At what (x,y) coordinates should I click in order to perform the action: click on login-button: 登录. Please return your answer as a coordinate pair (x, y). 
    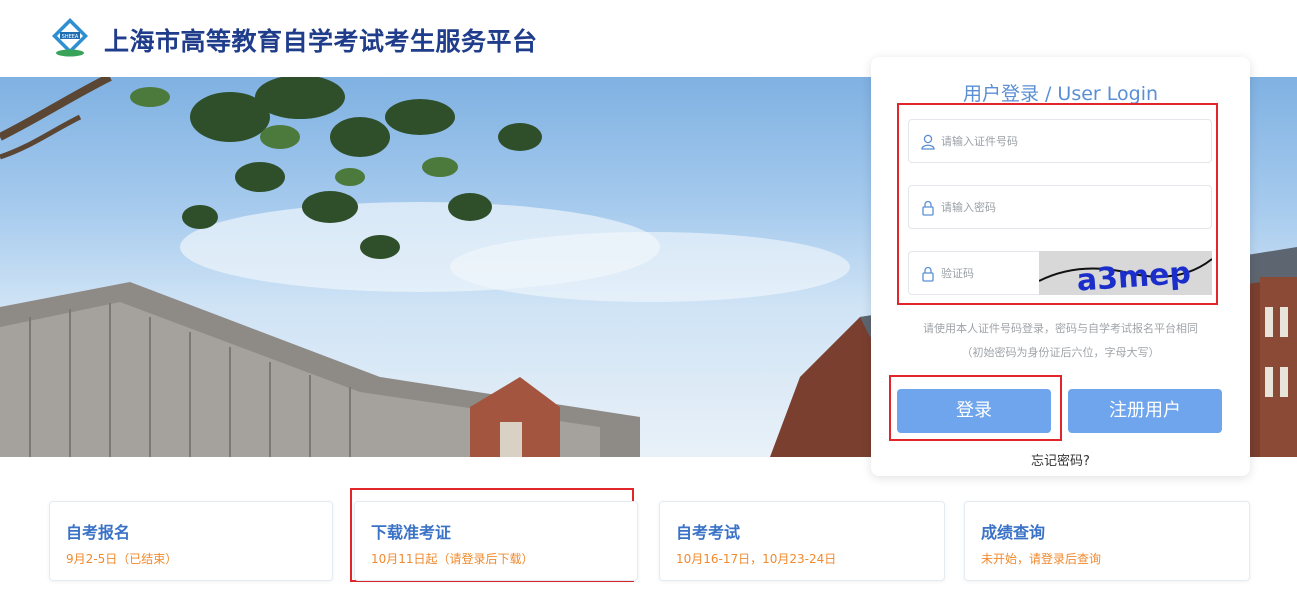
    Looking at the image, I should click on (974, 411).